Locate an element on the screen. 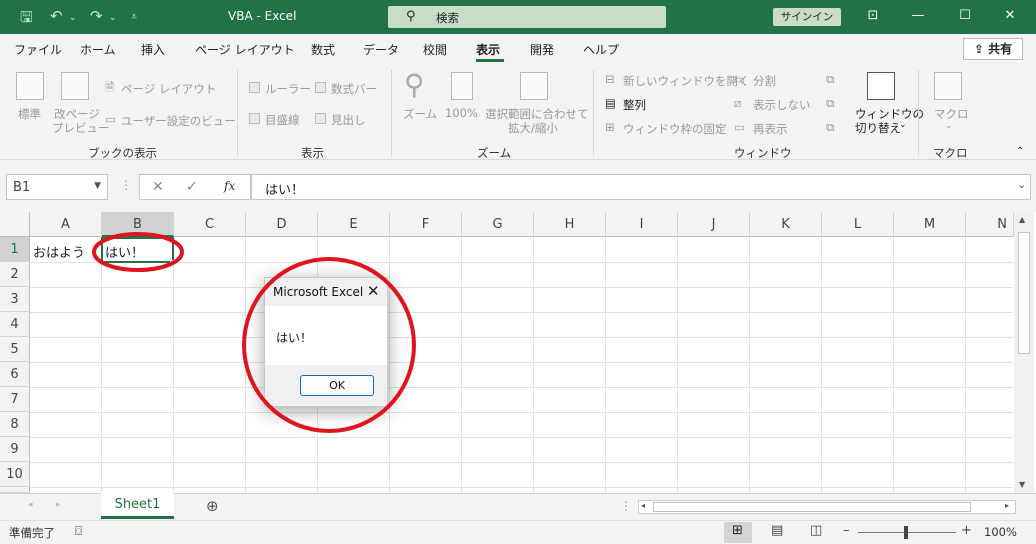  annotation-circle-dialog is located at coordinates (329, 345).